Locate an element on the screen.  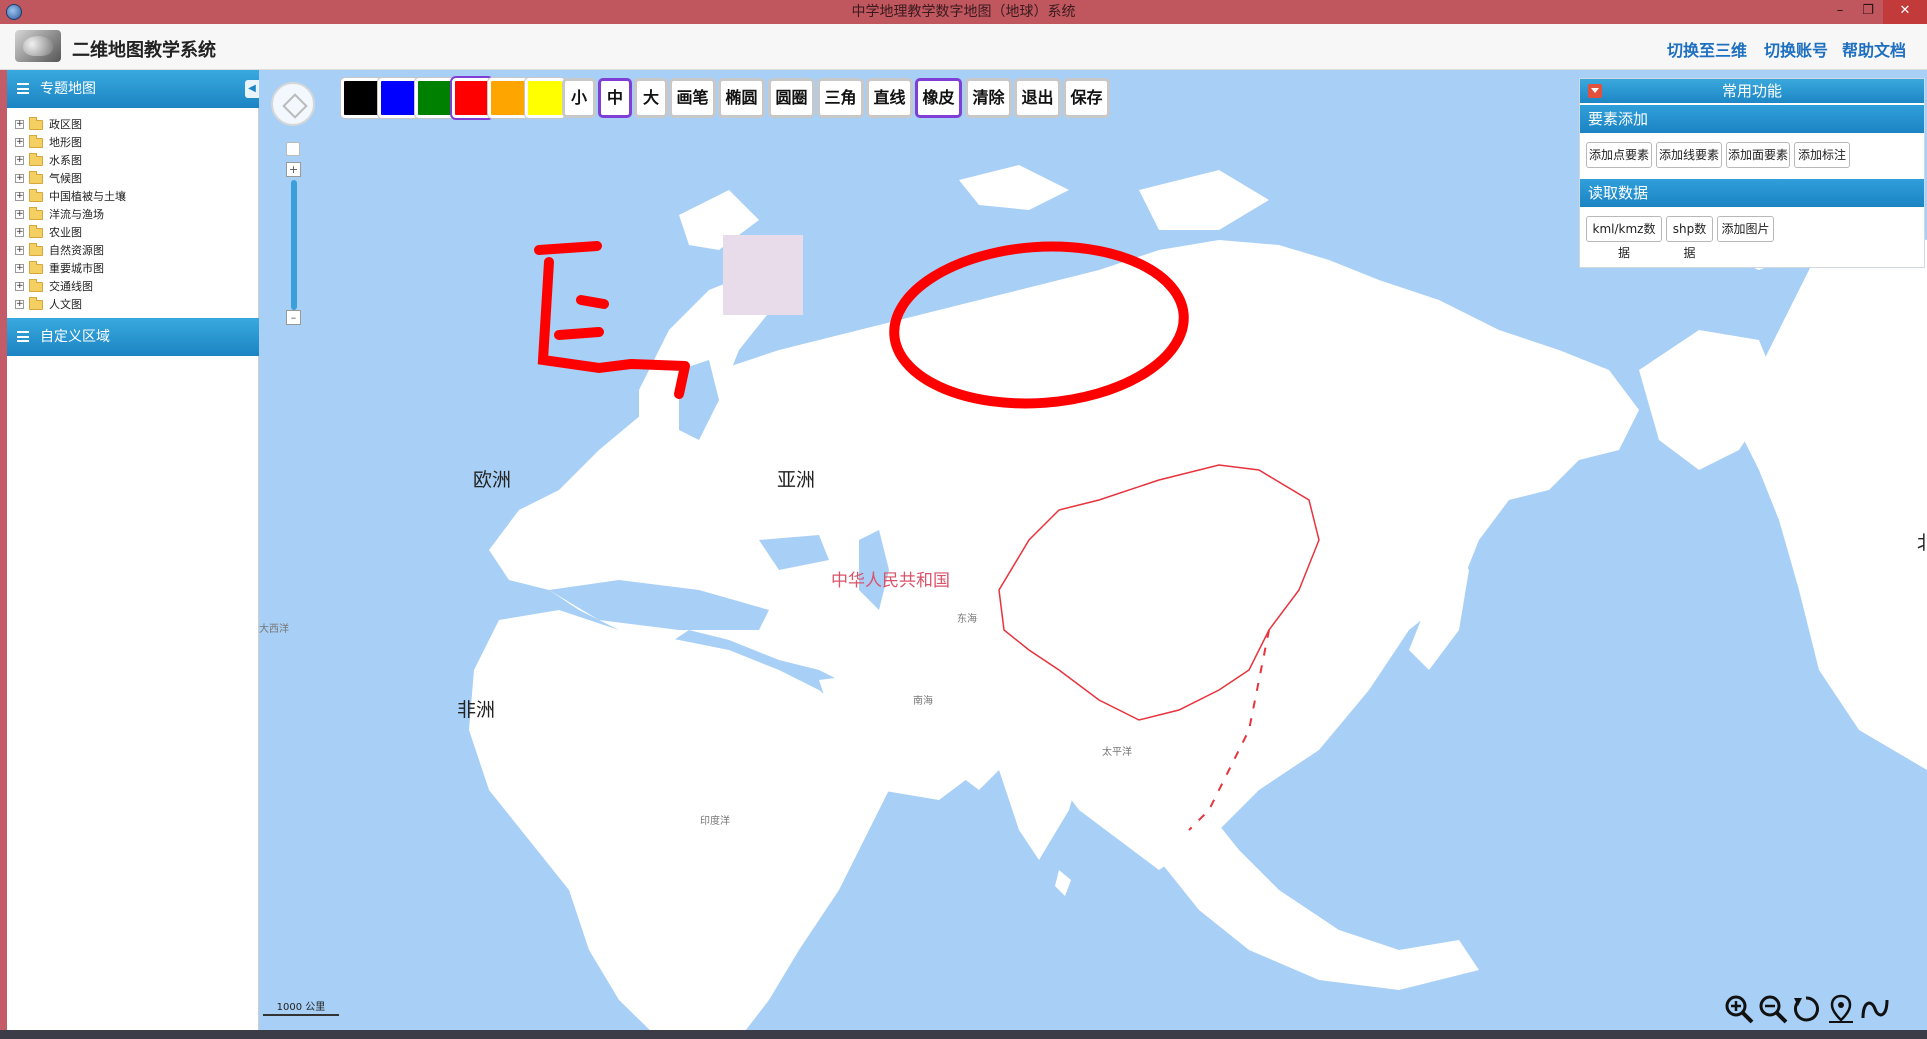
read-data-buttons: kml/kmz数据 shp数据 添加图片 is located at coordinates (1752, 233).